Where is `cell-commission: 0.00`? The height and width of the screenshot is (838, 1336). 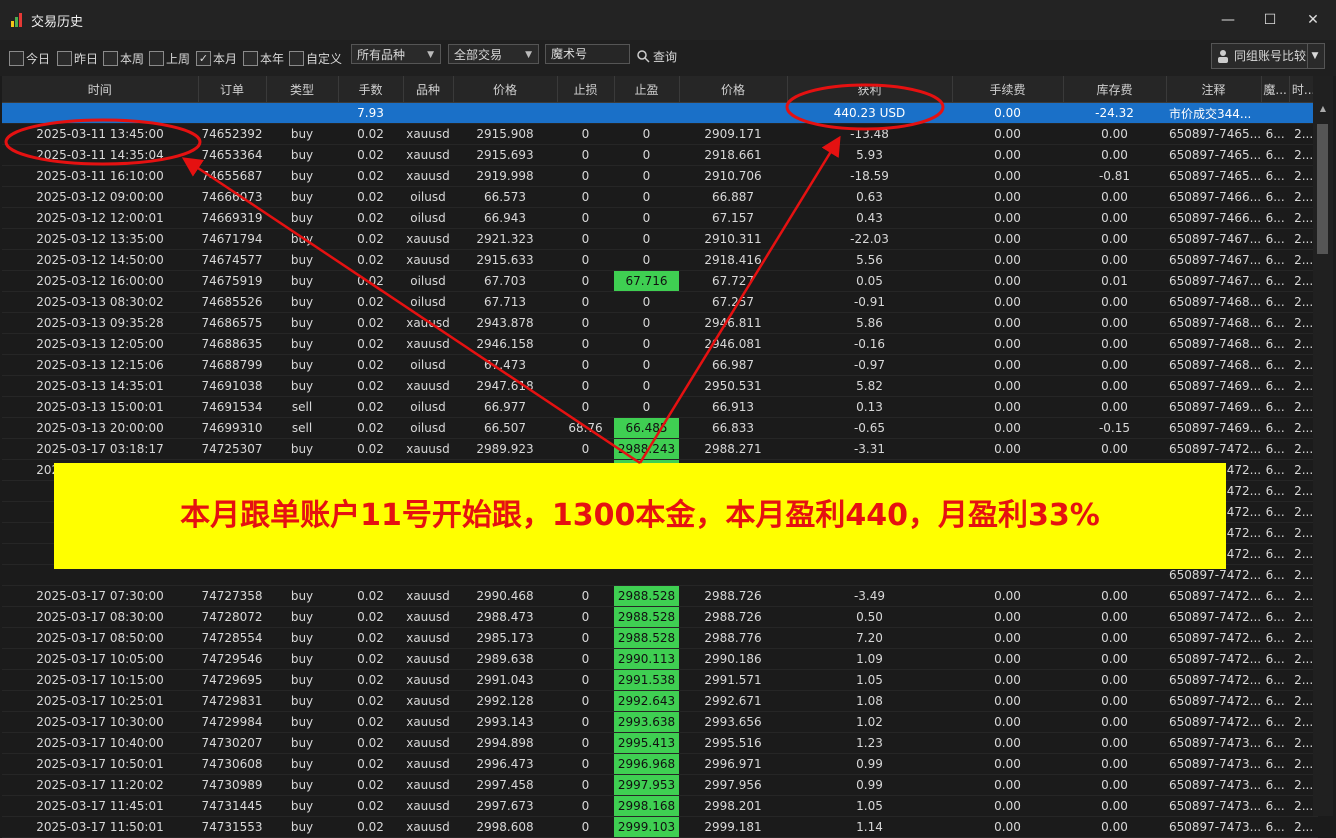 cell-commission: 0.00 is located at coordinates (1007, 827).